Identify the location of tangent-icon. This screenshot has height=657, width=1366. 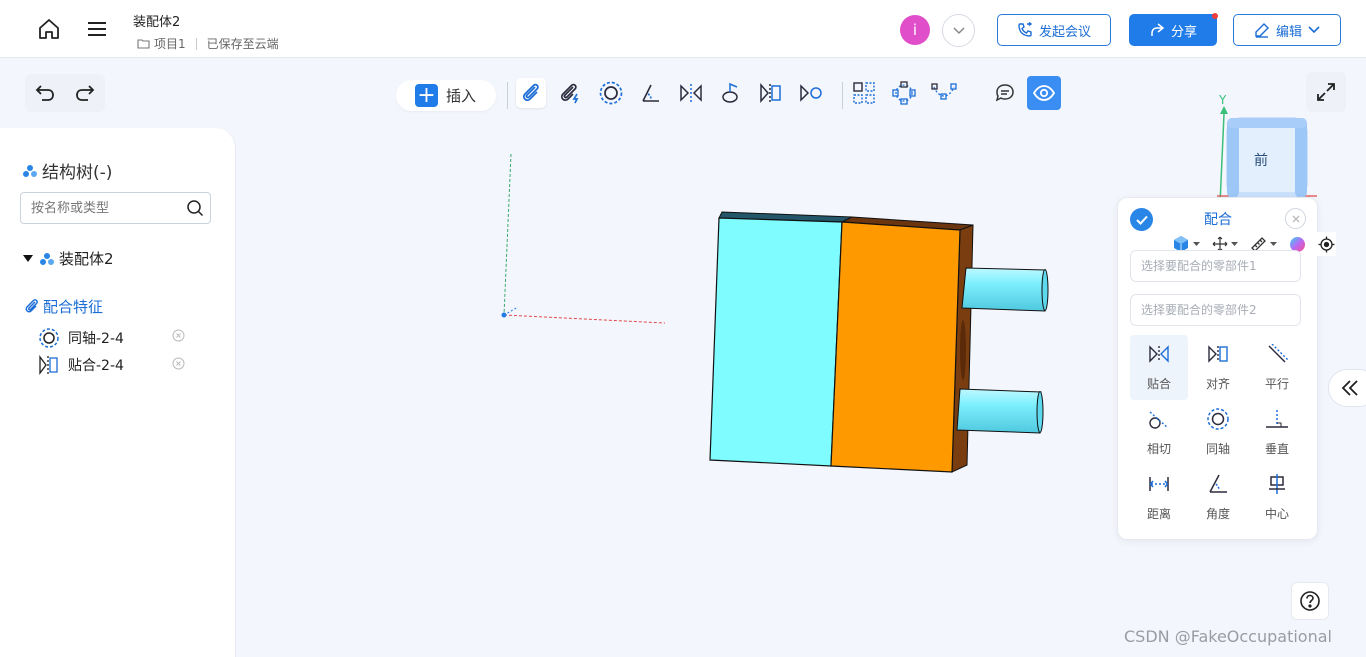
(1159, 419).